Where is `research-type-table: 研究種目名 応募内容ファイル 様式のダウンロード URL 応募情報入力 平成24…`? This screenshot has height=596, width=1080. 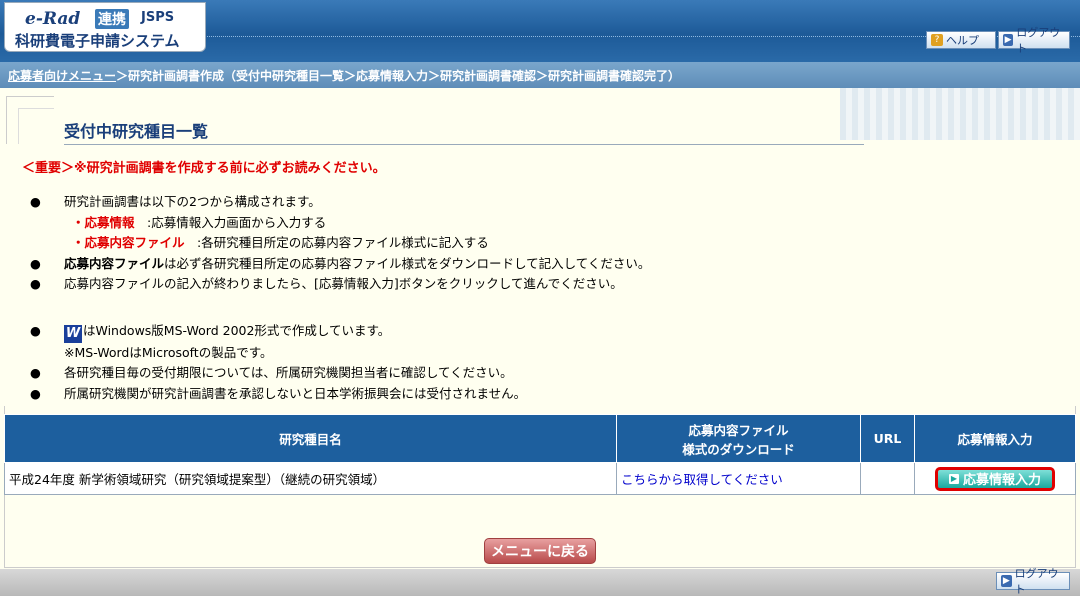 research-type-table: 研究種目名 応募内容ファイル 様式のダウンロード URL 応募情報入力 平成24… is located at coordinates (540, 454).